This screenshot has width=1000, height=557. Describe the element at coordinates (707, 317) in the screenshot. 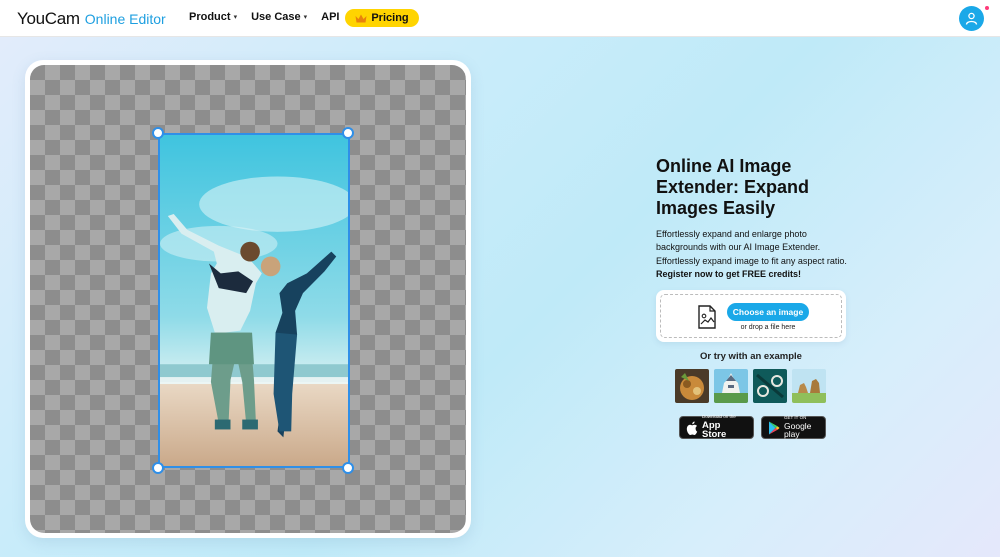

I see `image-file-icon` at that location.